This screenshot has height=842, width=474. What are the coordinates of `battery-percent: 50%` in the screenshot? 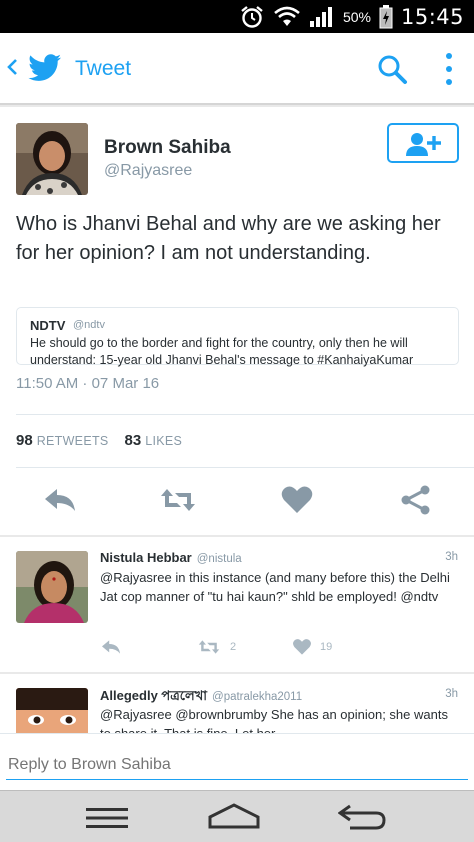 It's located at (356, 17).